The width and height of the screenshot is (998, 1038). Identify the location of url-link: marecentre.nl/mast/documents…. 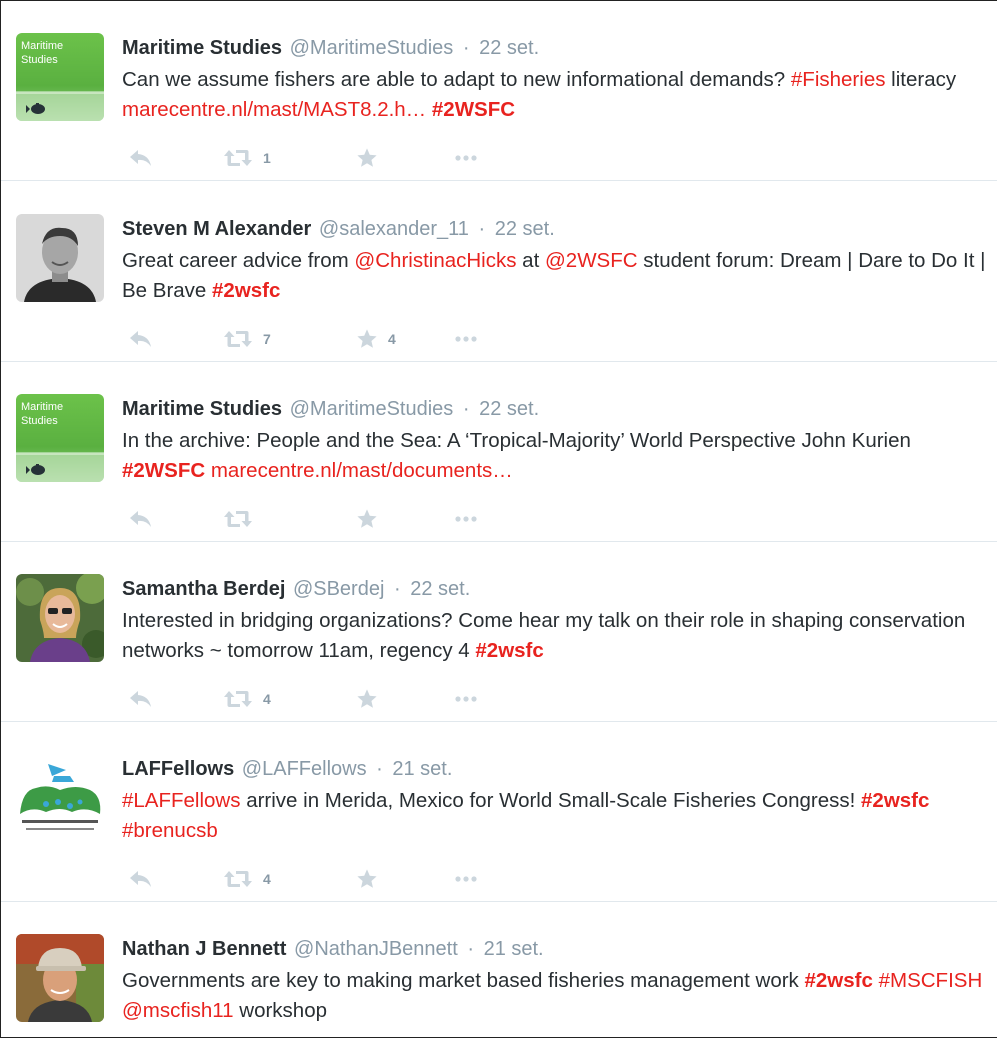
(362, 470).